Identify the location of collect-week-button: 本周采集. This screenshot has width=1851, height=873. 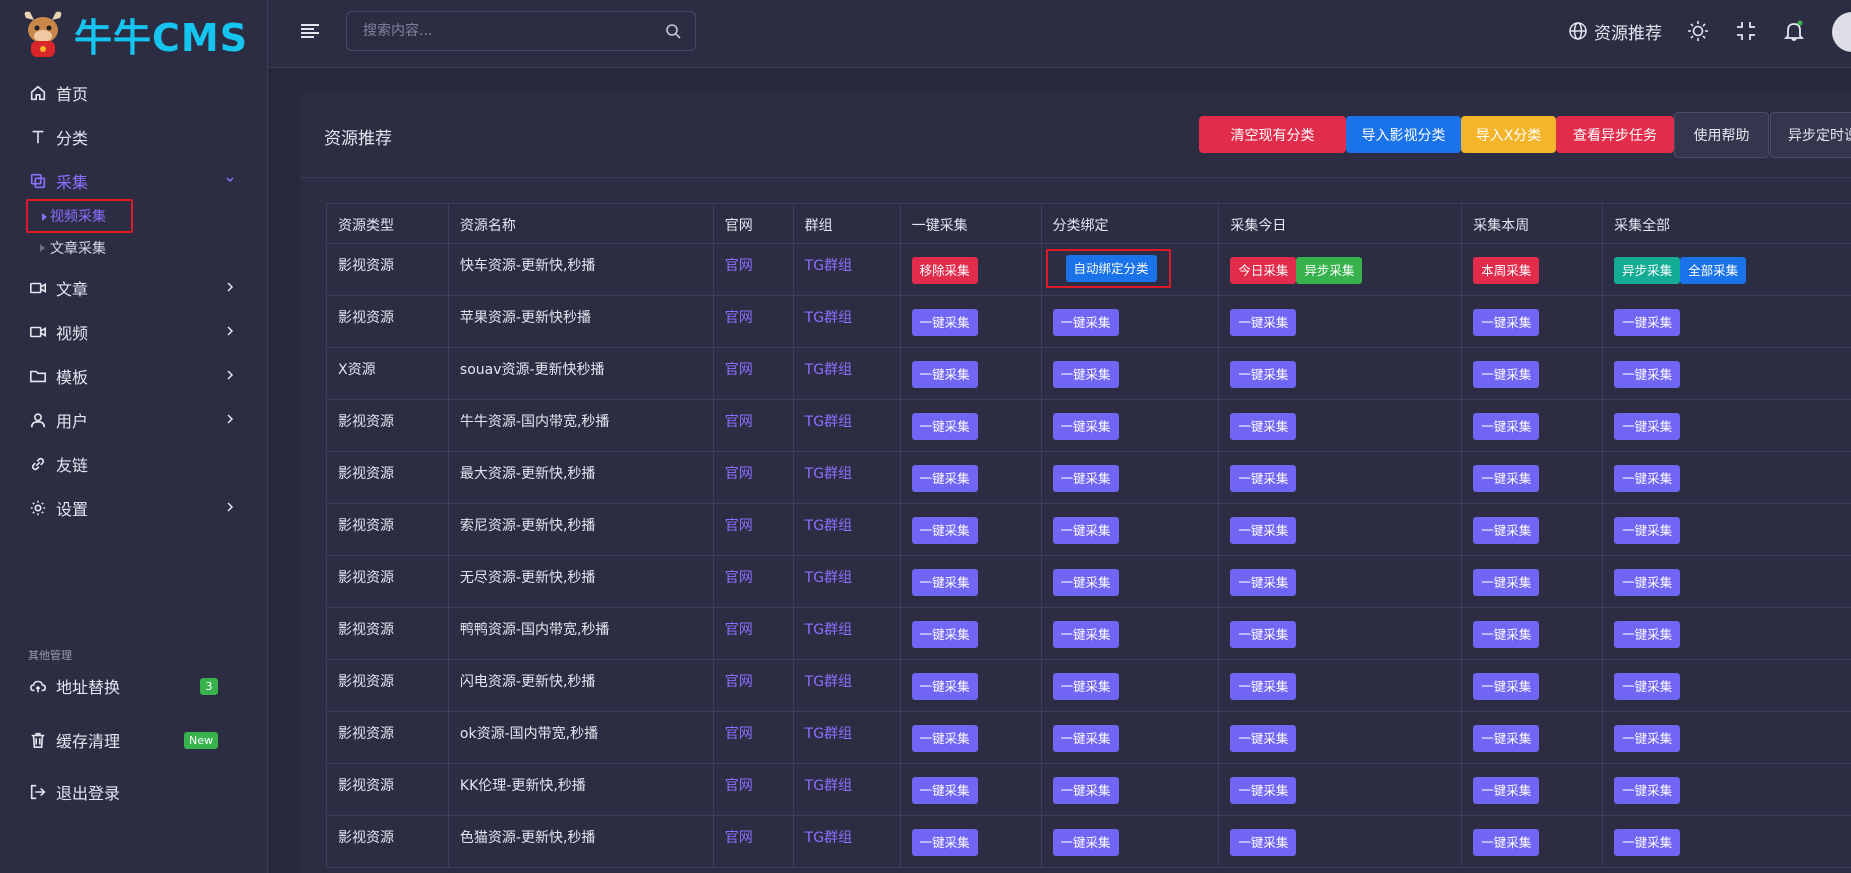
(1506, 270).